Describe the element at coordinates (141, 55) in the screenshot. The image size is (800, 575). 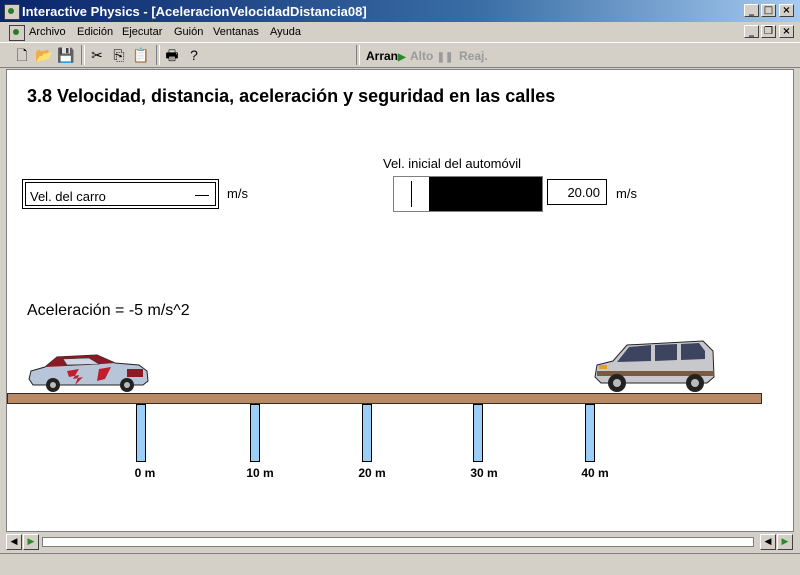
I see `paste-icon: 📋` at that location.